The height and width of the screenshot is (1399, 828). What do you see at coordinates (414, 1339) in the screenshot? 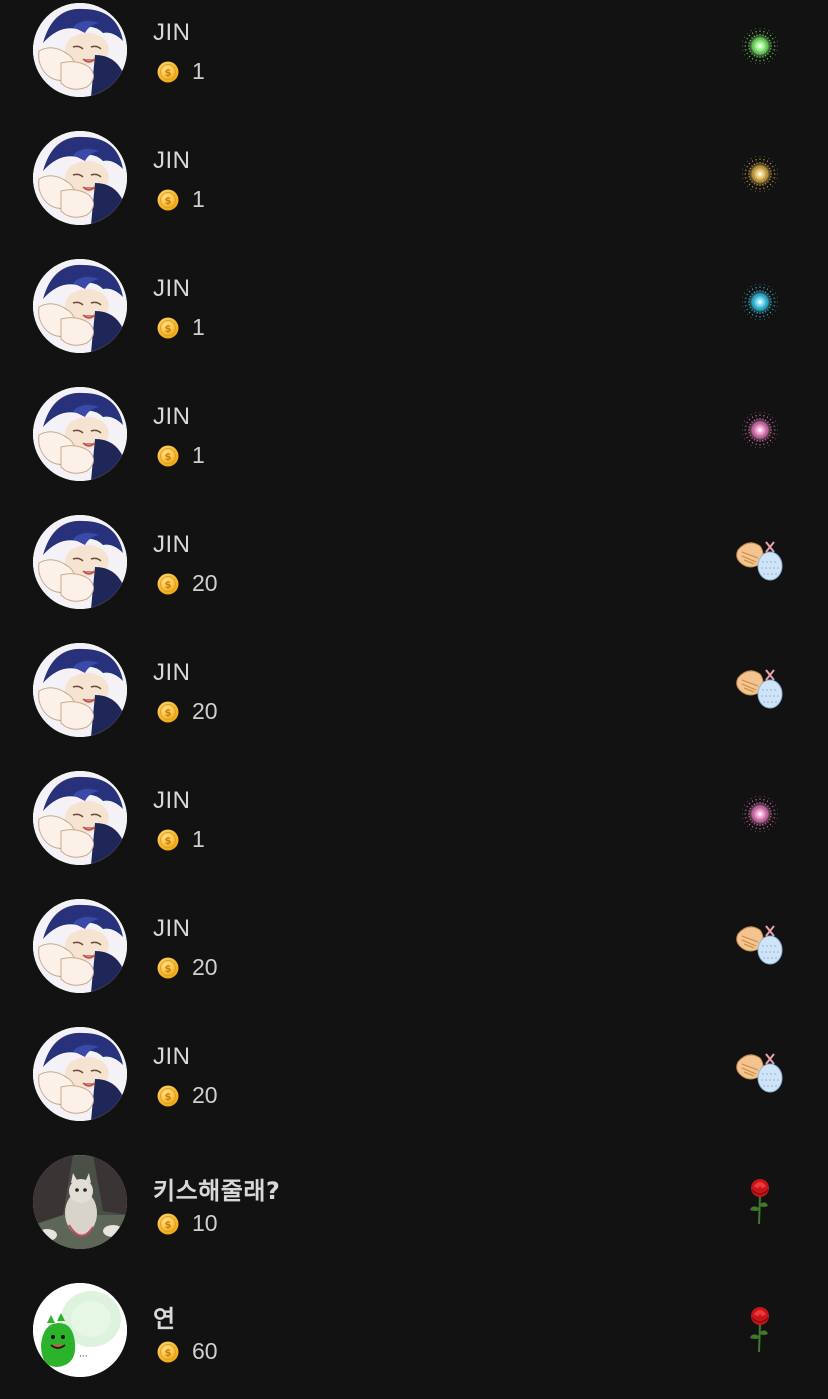
I see `gift-list-item: ··· 연 $ 60` at bounding box center [414, 1339].